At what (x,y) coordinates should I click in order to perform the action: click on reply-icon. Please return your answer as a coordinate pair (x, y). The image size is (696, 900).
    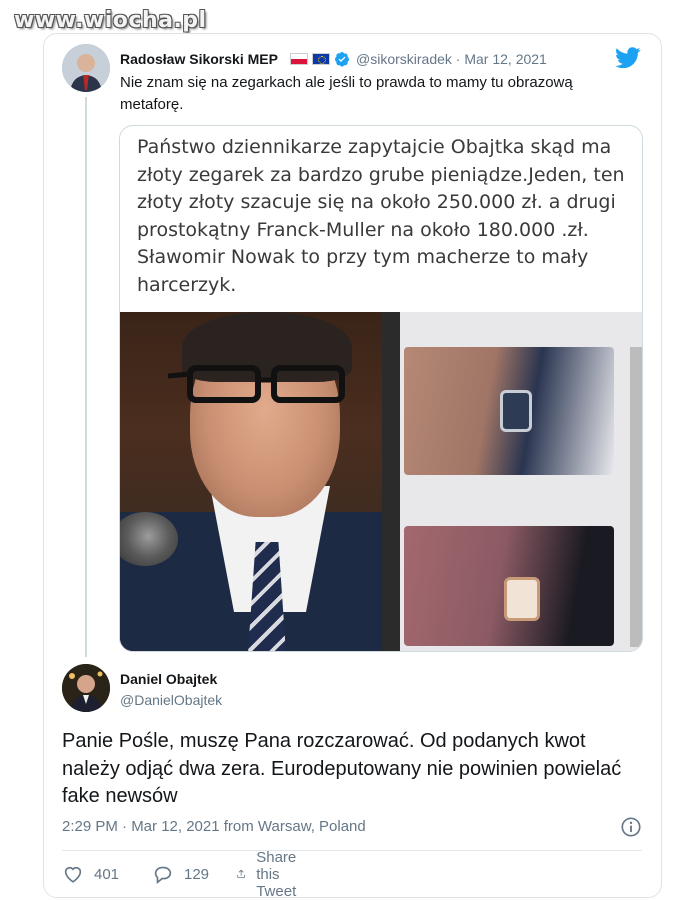
    Looking at the image, I should click on (163, 875).